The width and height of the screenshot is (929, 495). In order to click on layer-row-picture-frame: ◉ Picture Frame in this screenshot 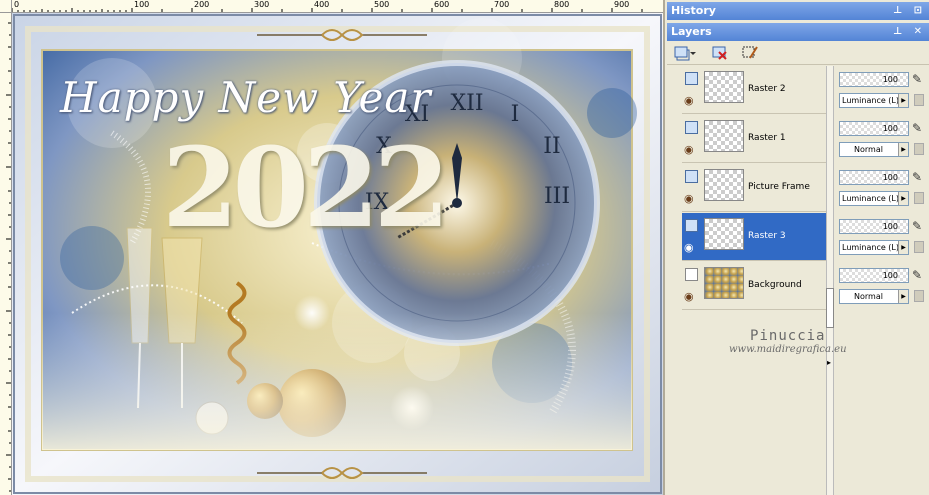, I will do `click(754, 188)`.